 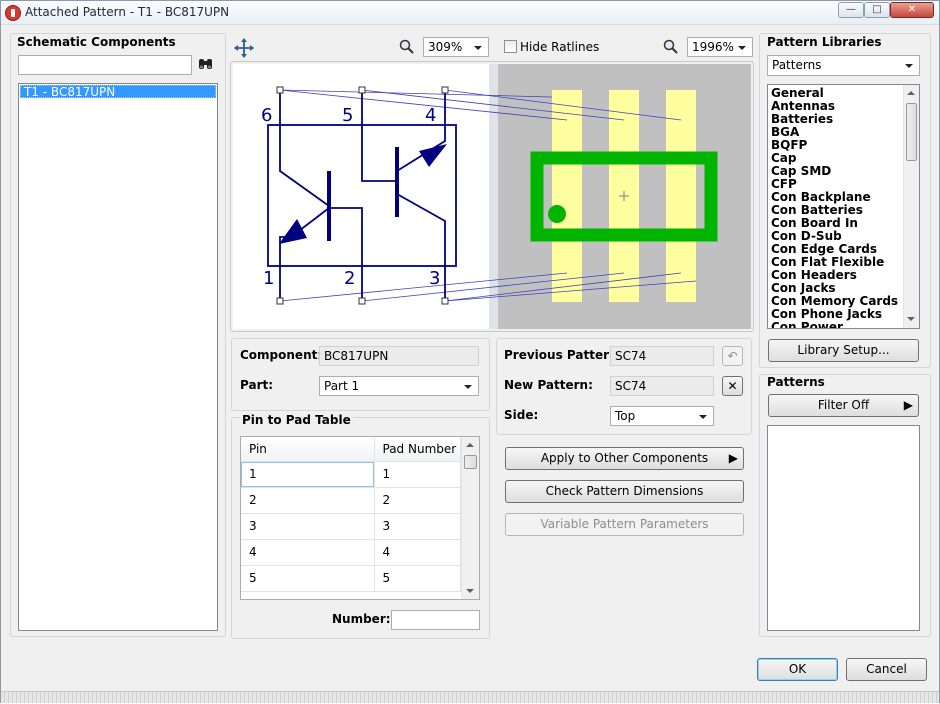 What do you see at coordinates (308, 526) in the screenshot?
I see `pin-cell: 3` at bounding box center [308, 526].